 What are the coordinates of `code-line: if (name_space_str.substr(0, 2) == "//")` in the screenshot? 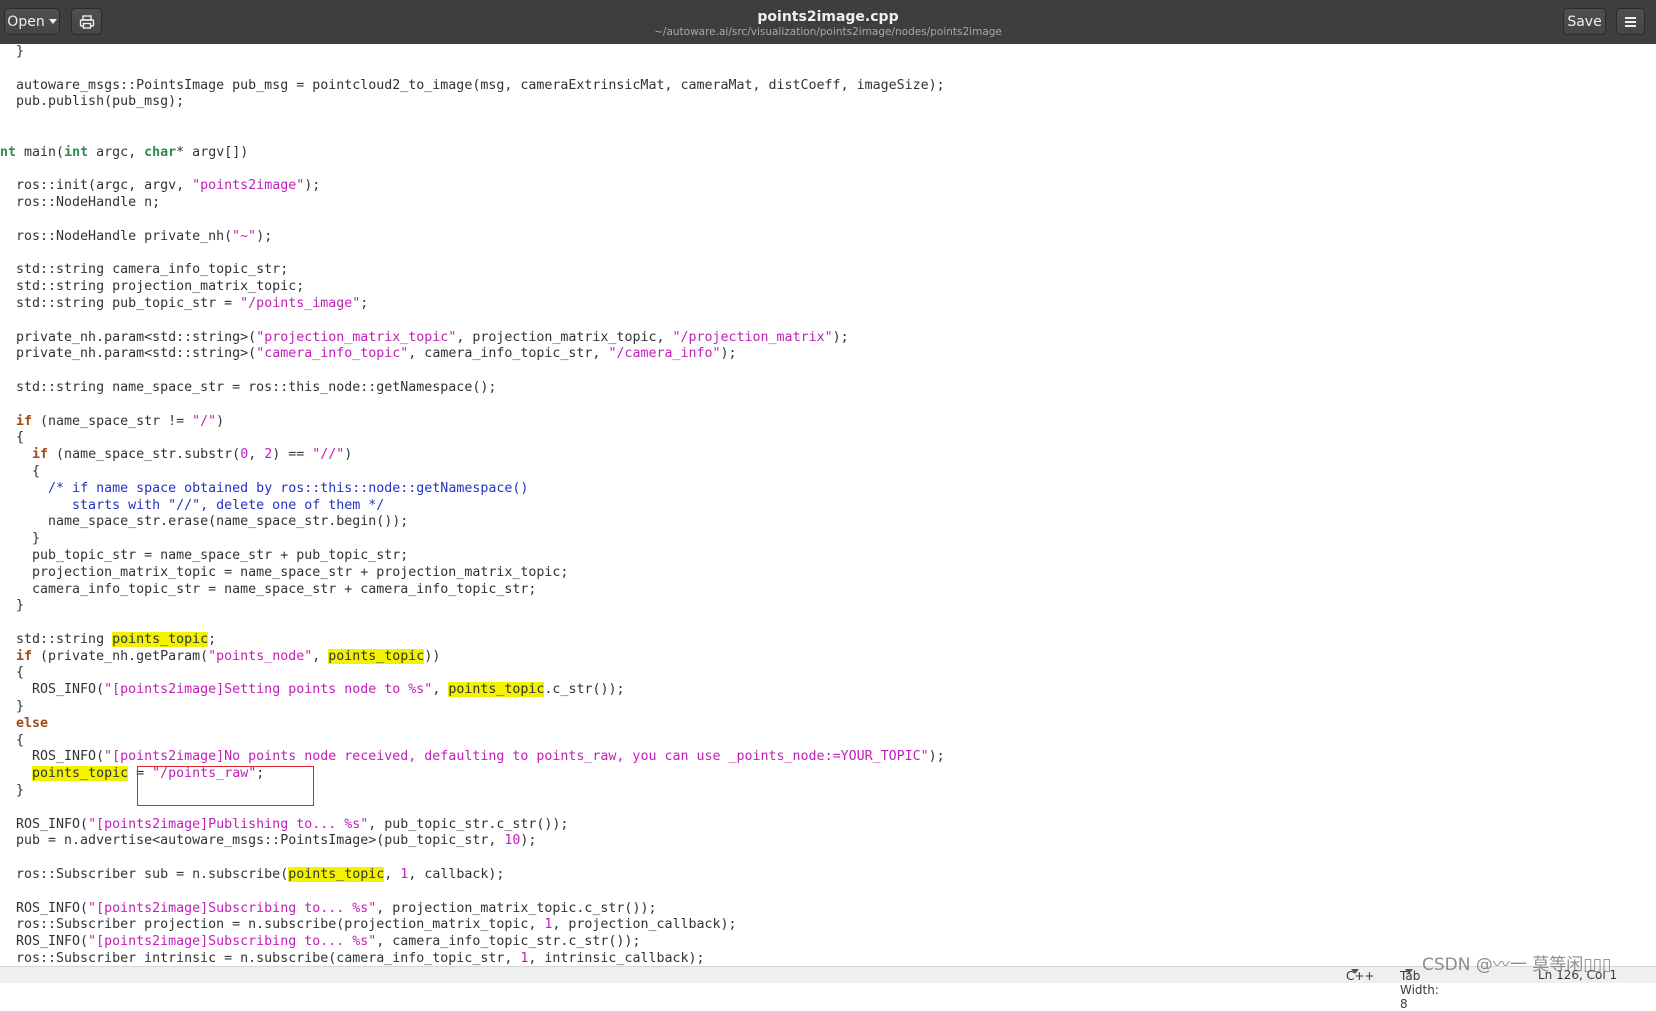 It's located at (828, 455).